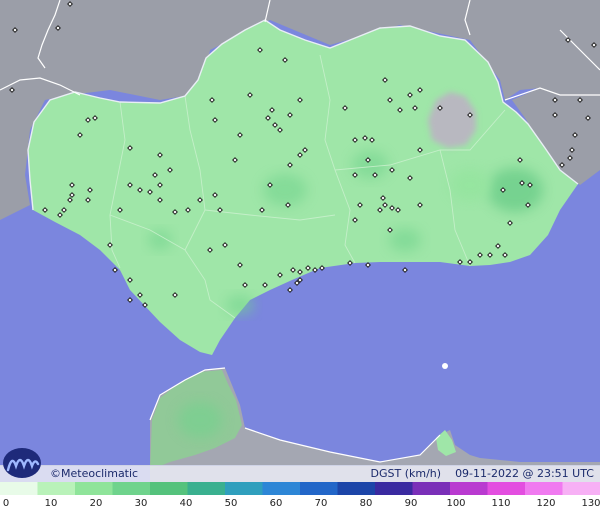  Describe the element at coordinates (186, 503) in the screenshot. I see `legend-tick: 40` at that location.